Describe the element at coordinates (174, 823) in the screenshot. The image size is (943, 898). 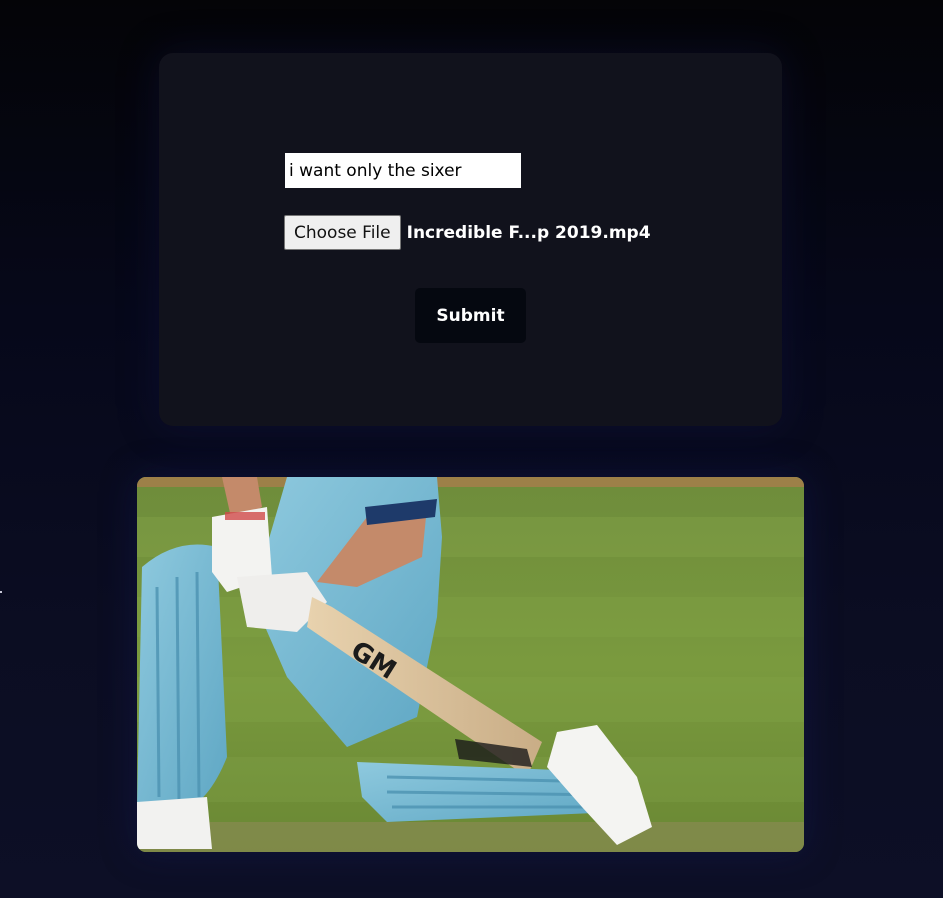
I see `shoe-back` at that location.